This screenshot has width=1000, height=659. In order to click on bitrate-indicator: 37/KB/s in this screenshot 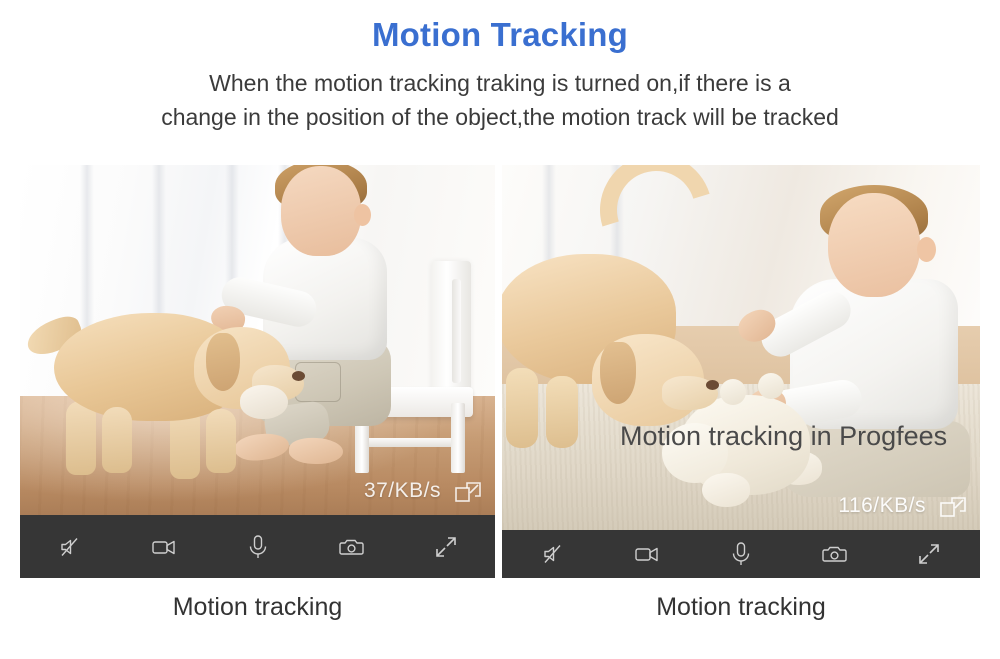, I will do `click(402, 490)`.